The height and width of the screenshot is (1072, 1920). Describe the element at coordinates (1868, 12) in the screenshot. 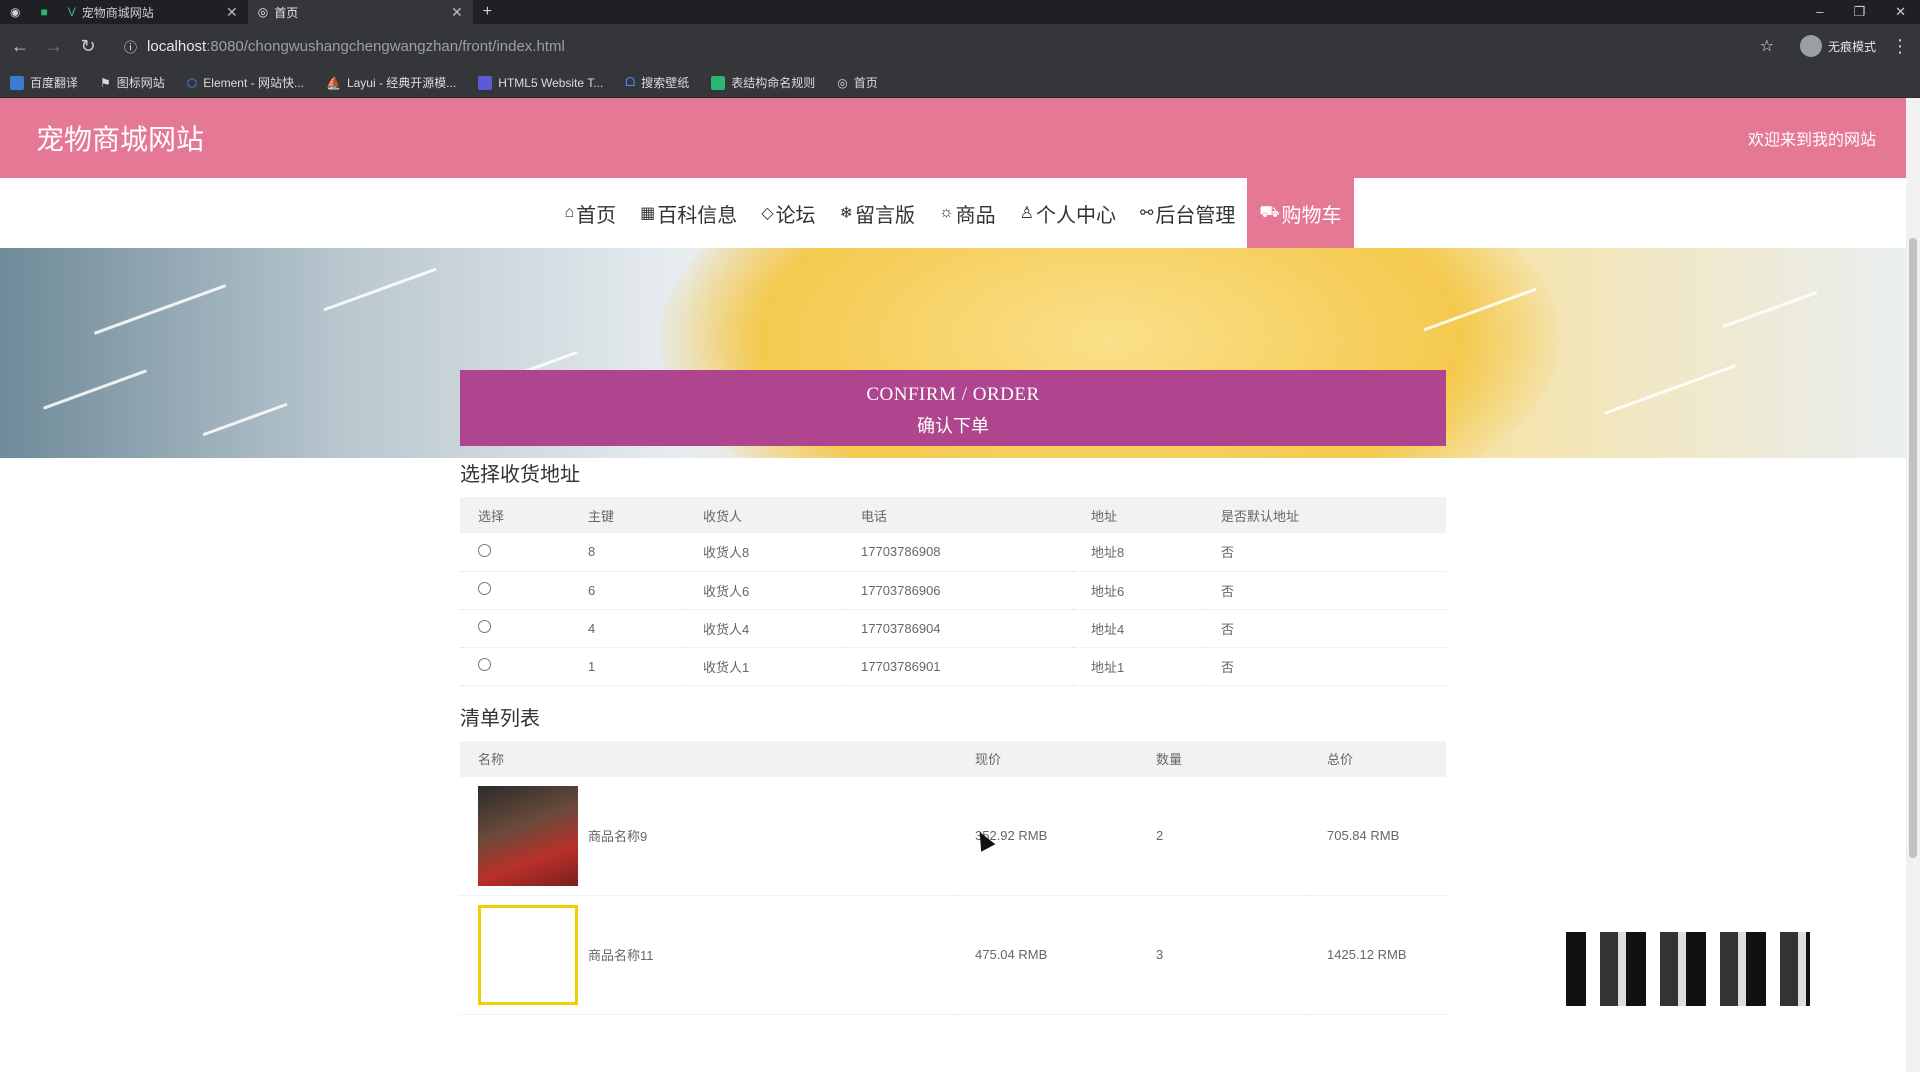

I see `window-controls: – ❐ ✕` at that location.